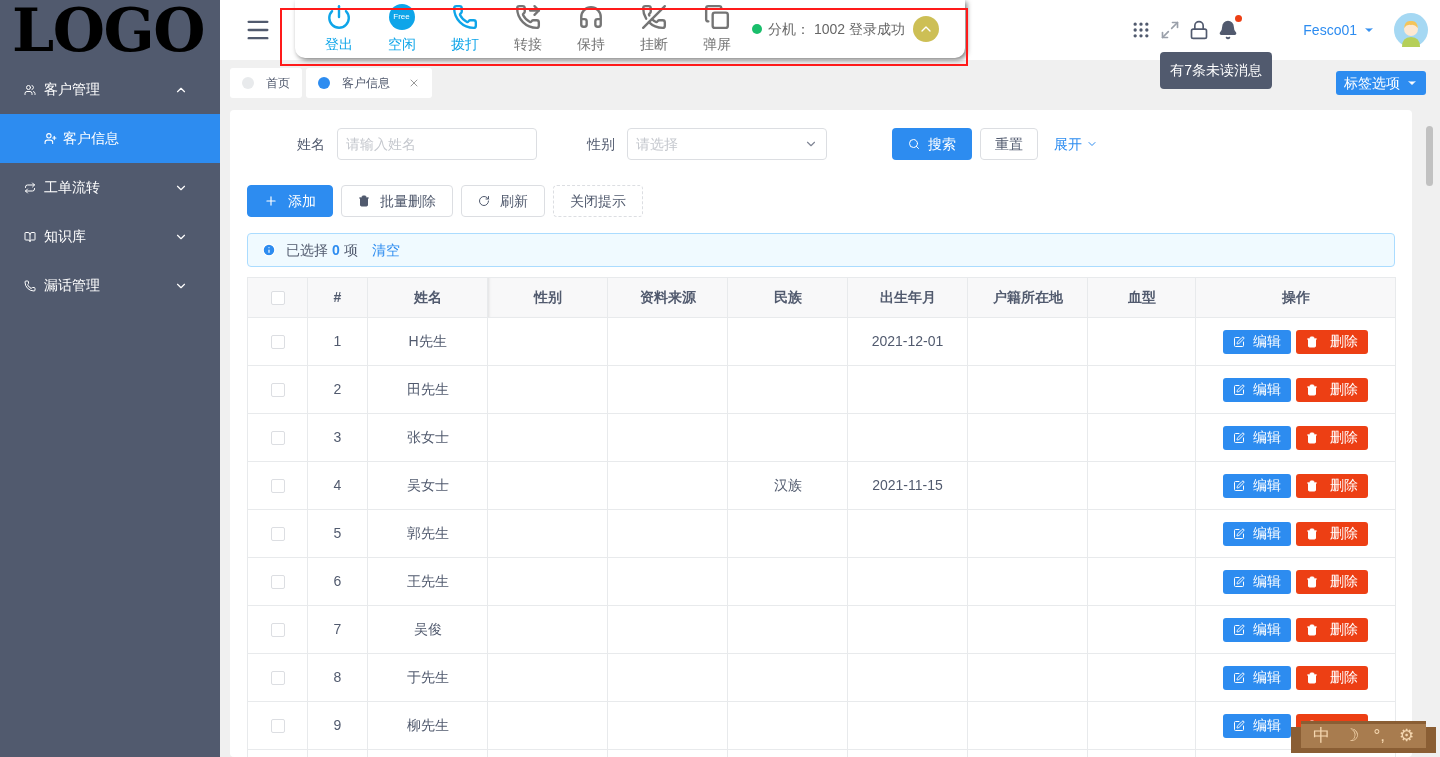 Image resolution: width=1440 pixels, height=757 pixels. Describe the element at coordinates (836, 29) in the screenshot. I see `extension-status: 分机： 1002 登录成功` at that location.